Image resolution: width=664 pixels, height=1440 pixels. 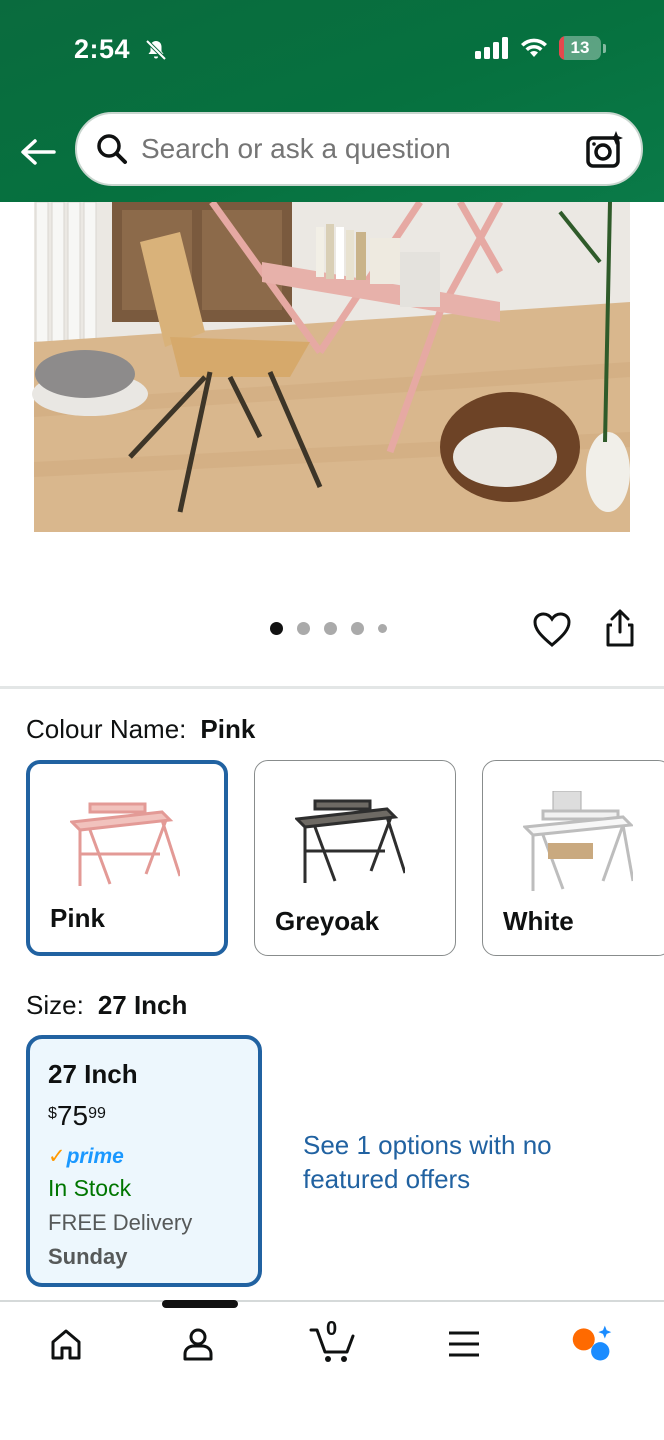 I want to click on colour-option-white: White, so click(x=573, y=858).